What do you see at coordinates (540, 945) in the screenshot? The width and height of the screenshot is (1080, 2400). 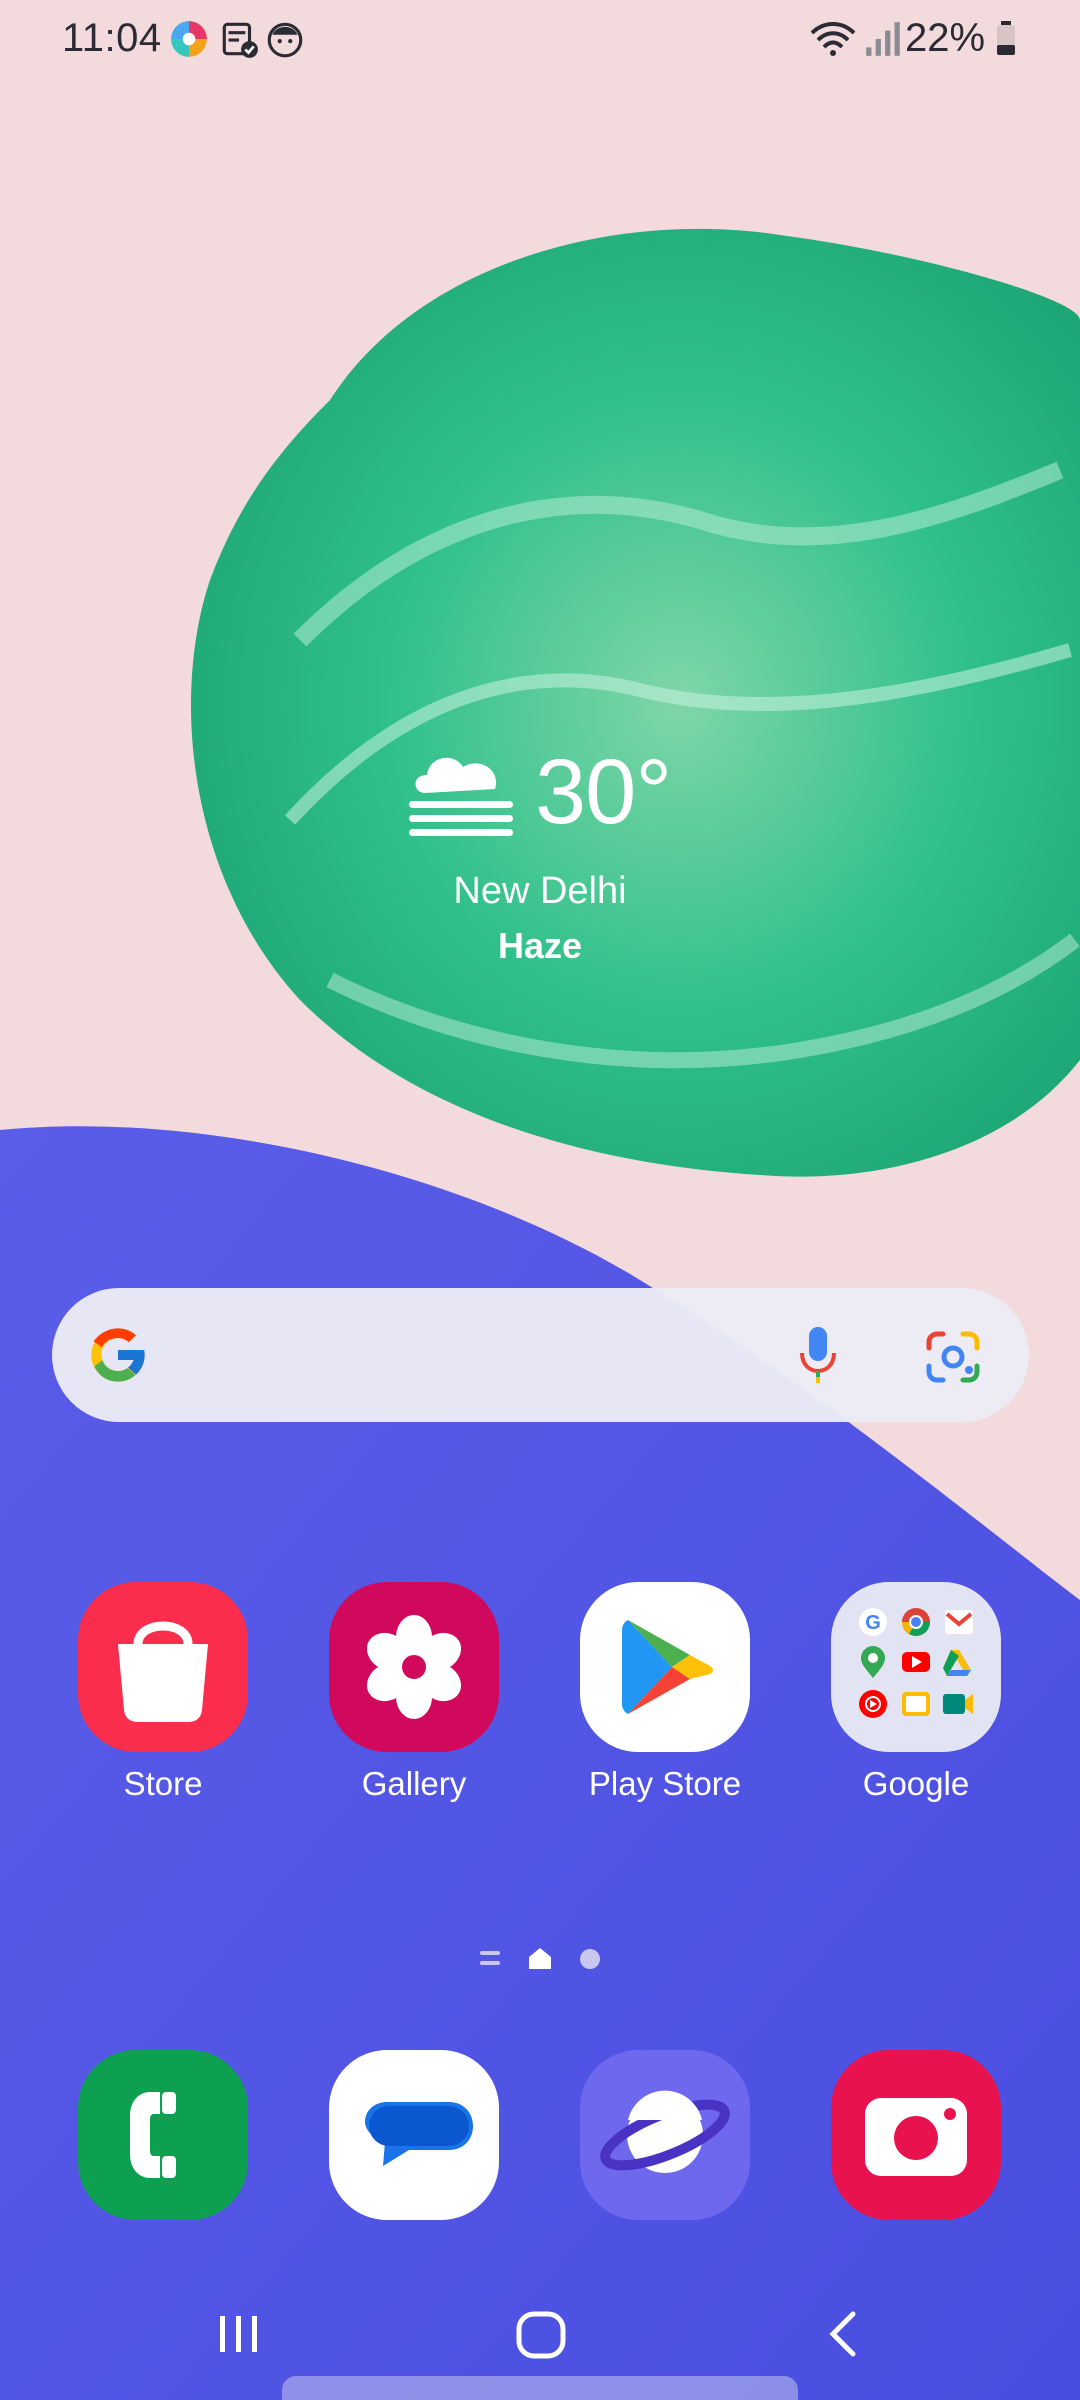 I see `weather-condition: Haze` at bounding box center [540, 945].